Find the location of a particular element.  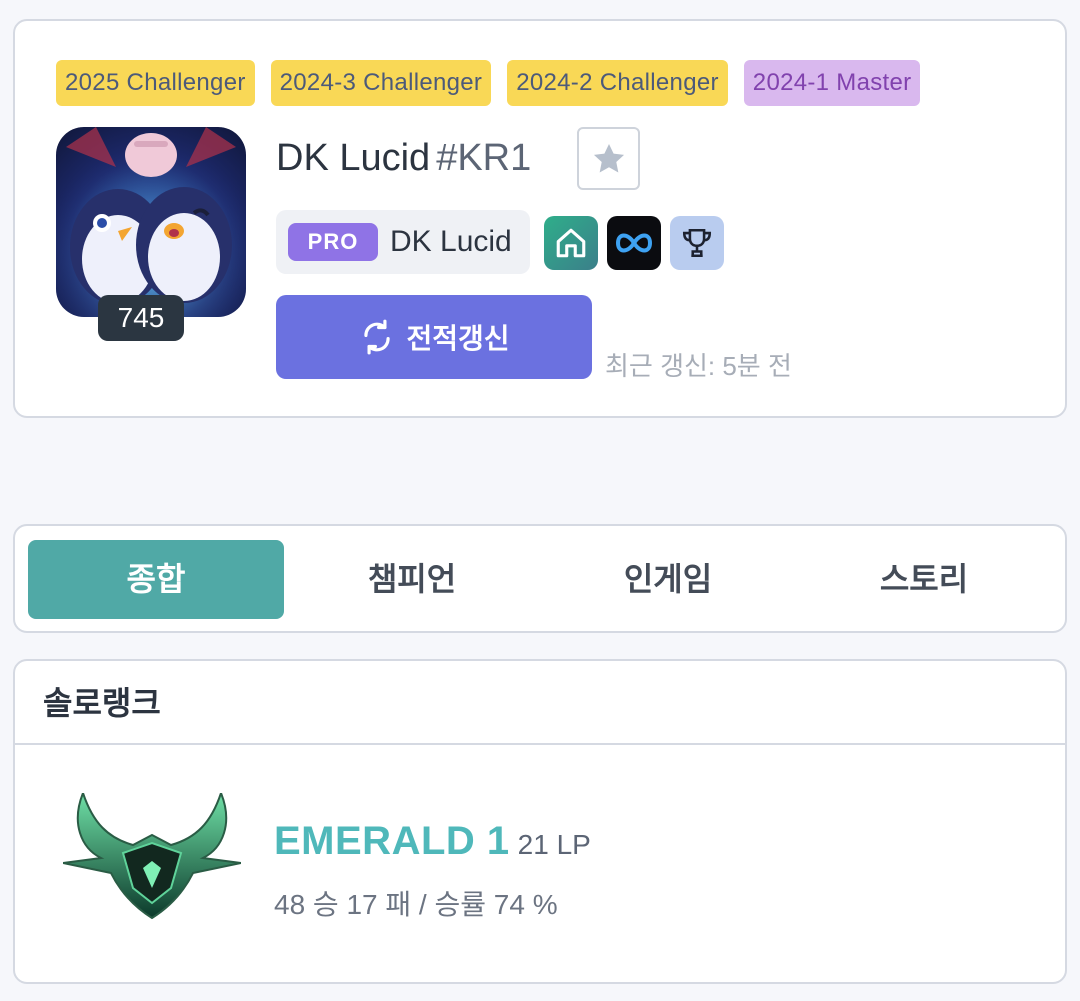

season-tag-2024-1: 2024-1 Master is located at coordinates (832, 83).